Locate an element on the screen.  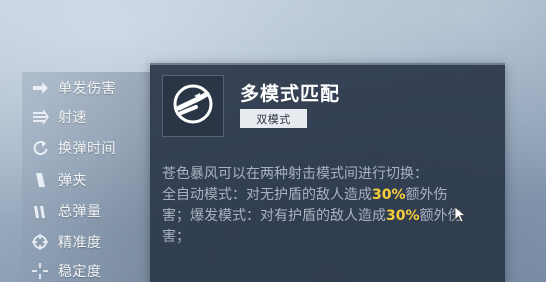
desc-text: 全自动模式：对无护盾的敌人造成 is located at coordinates (267, 195).